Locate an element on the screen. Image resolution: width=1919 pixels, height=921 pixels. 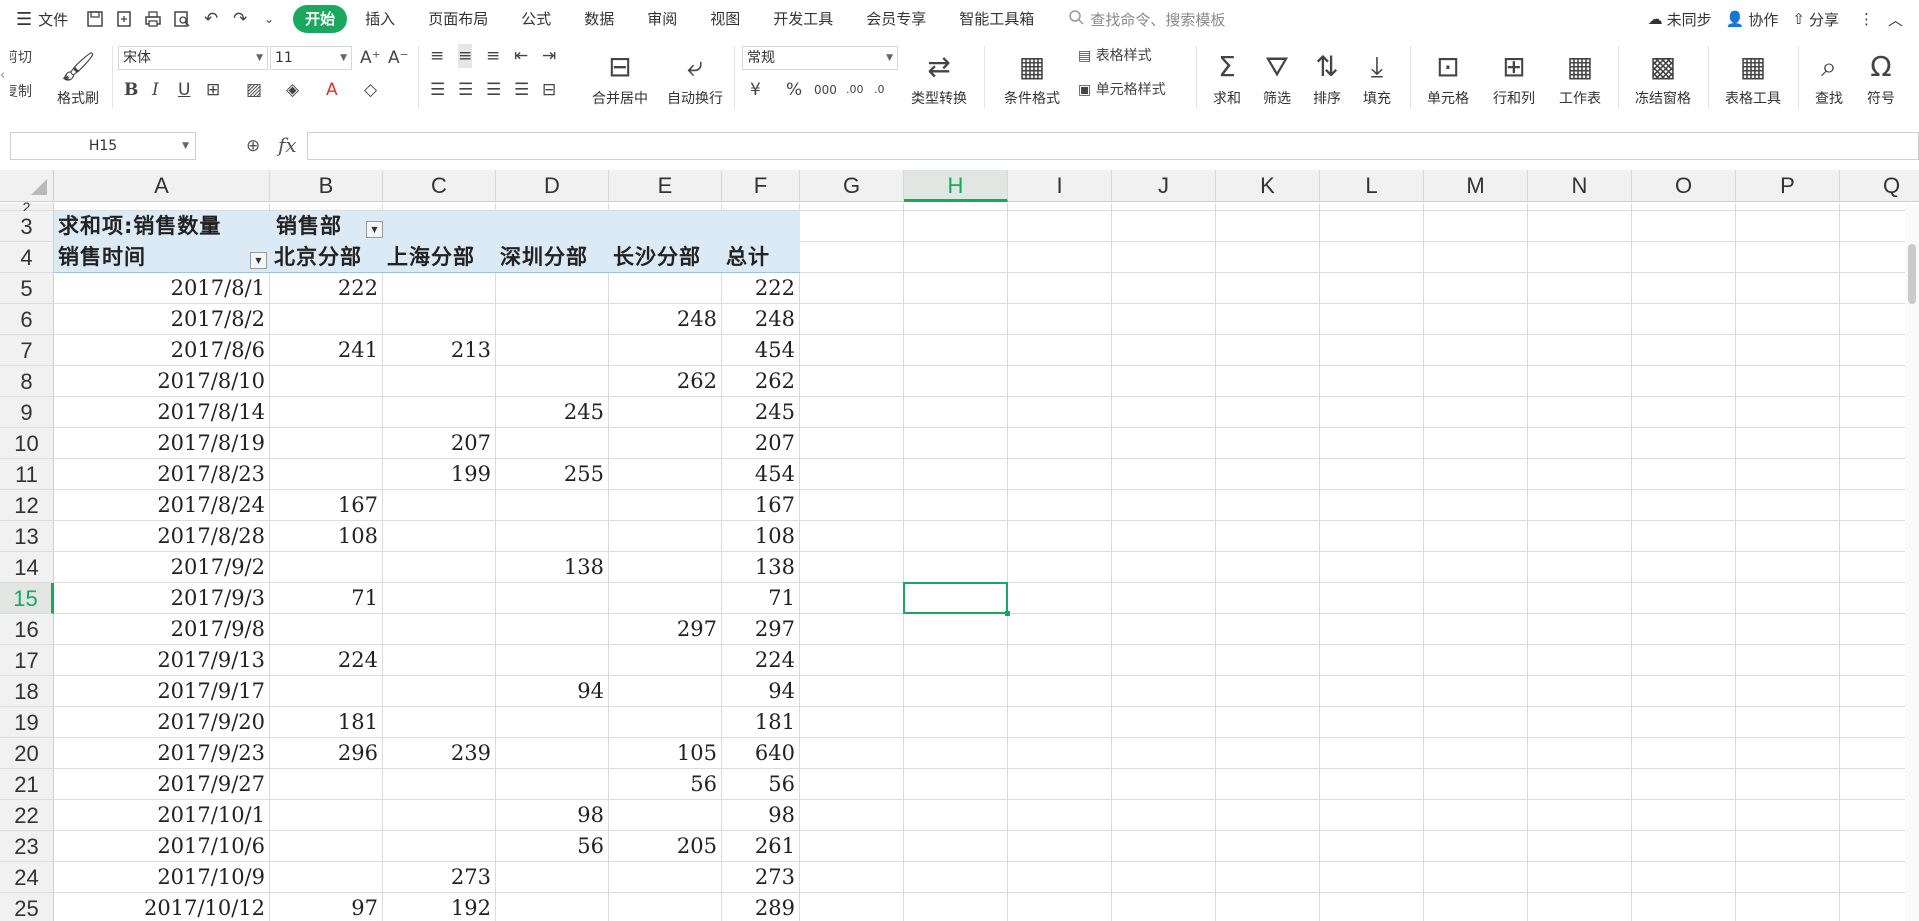
number-format-select: 常规 ▼ is located at coordinates (820, 58).